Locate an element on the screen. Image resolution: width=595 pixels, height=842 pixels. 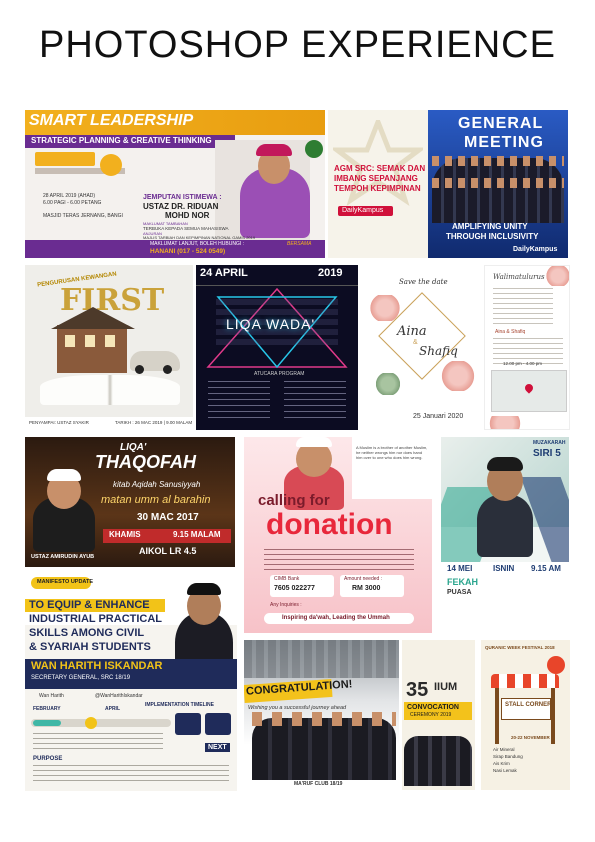
manifesto-social-1: Wan Harith is located at coordinates (51, 696).